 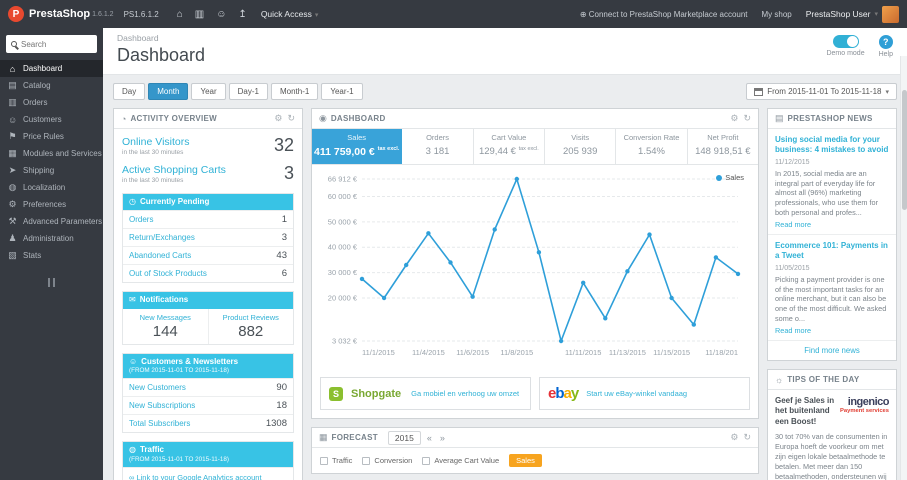 I want to click on shop-icon: ⌂, so click(x=180, y=14).